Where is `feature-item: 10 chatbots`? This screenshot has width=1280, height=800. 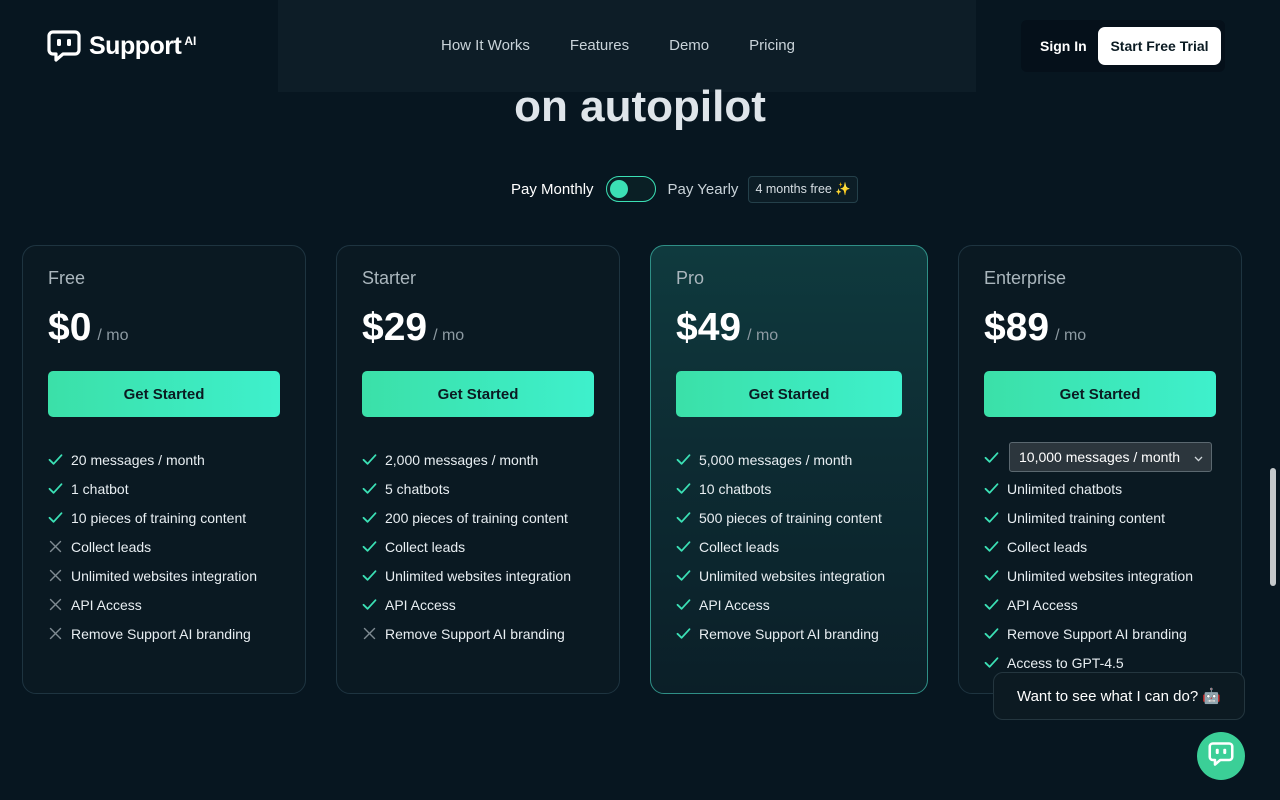 feature-item: 10 chatbots is located at coordinates (780, 488).